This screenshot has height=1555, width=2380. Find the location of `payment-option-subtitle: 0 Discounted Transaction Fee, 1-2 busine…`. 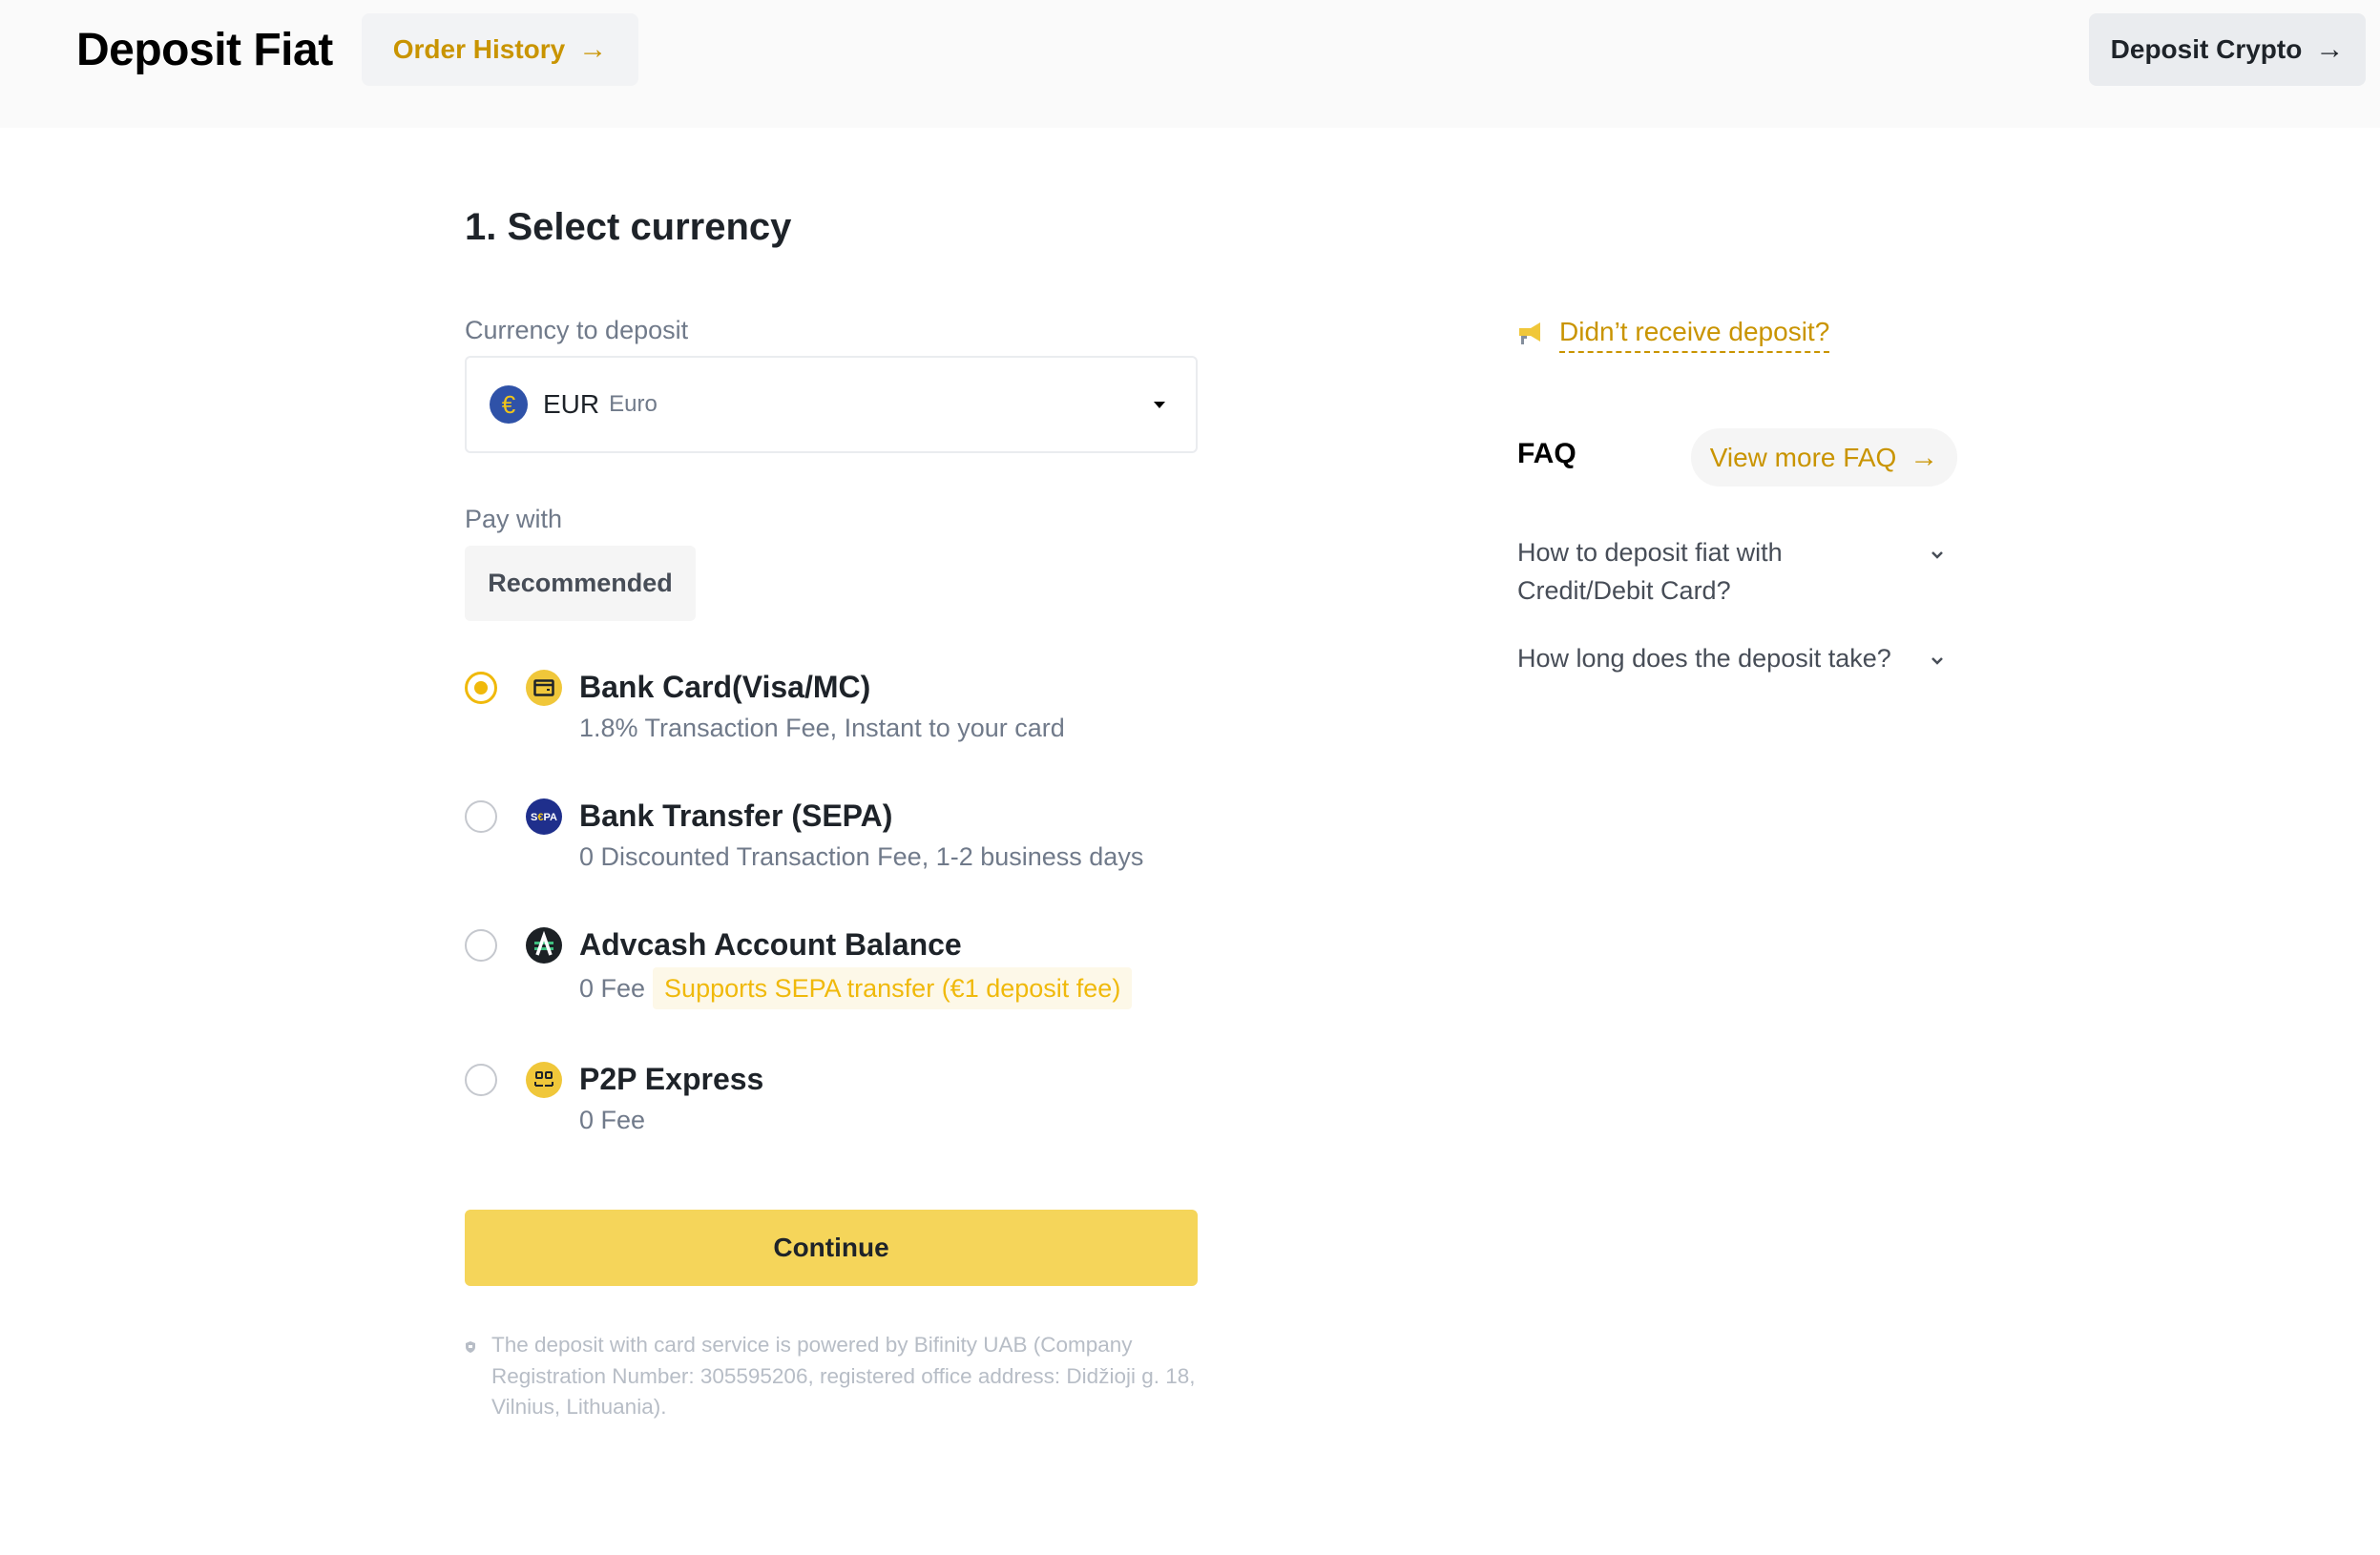

payment-option-subtitle: 0 Discounted Transaction Fee, 1-2 busine… is located at coordinates (861, 857).